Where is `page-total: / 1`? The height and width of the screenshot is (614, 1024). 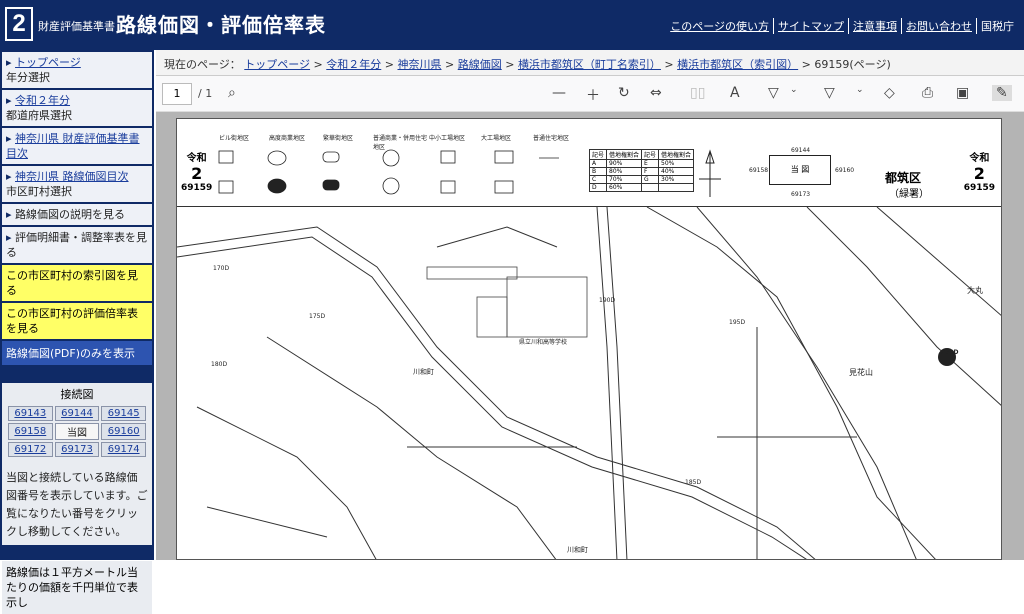 page-total: / 1 is located at coordinates (205, 93).